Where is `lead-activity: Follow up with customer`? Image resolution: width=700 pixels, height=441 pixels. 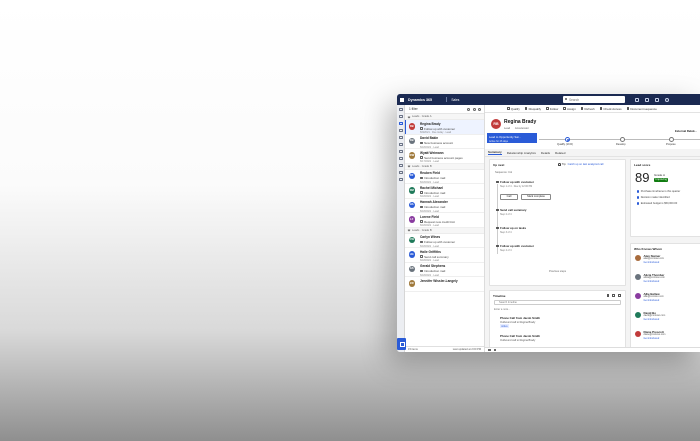 lead-activity: Follow up with customer is located at coordinates (452, 129).